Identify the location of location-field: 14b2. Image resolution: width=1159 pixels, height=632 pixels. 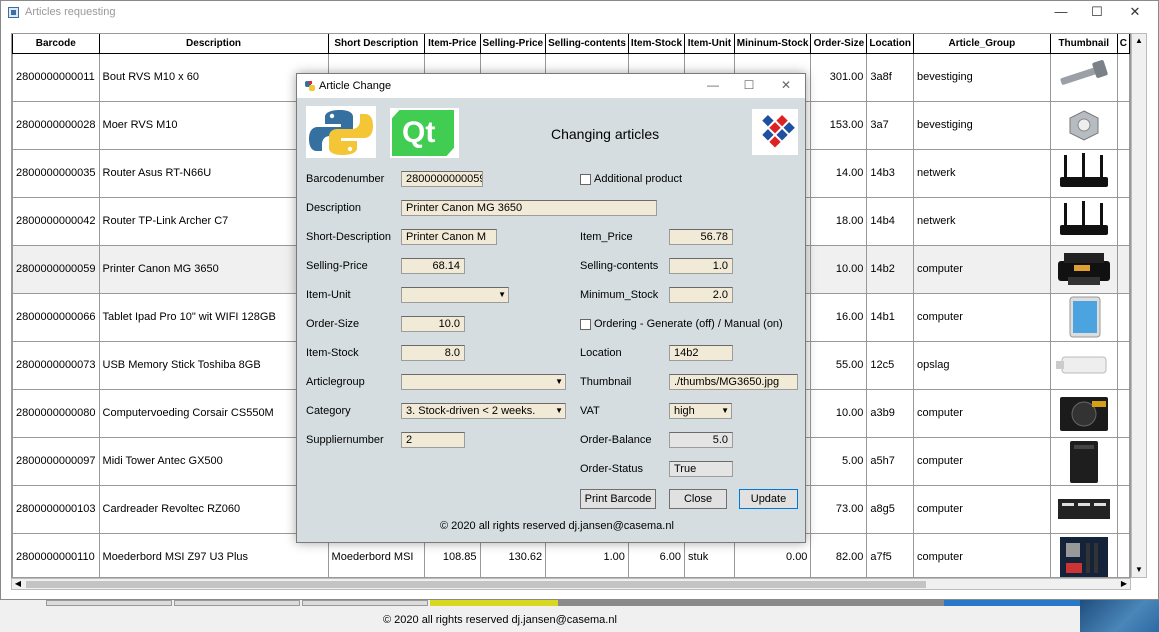
(701, 353).